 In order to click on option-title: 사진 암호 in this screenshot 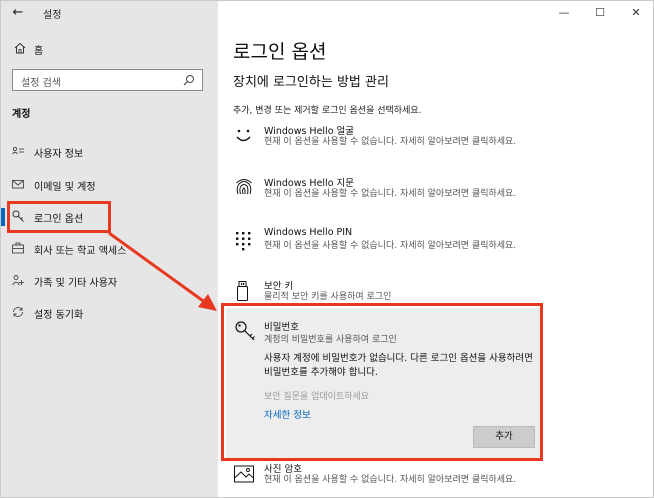, I will do `click(283, 469)`.